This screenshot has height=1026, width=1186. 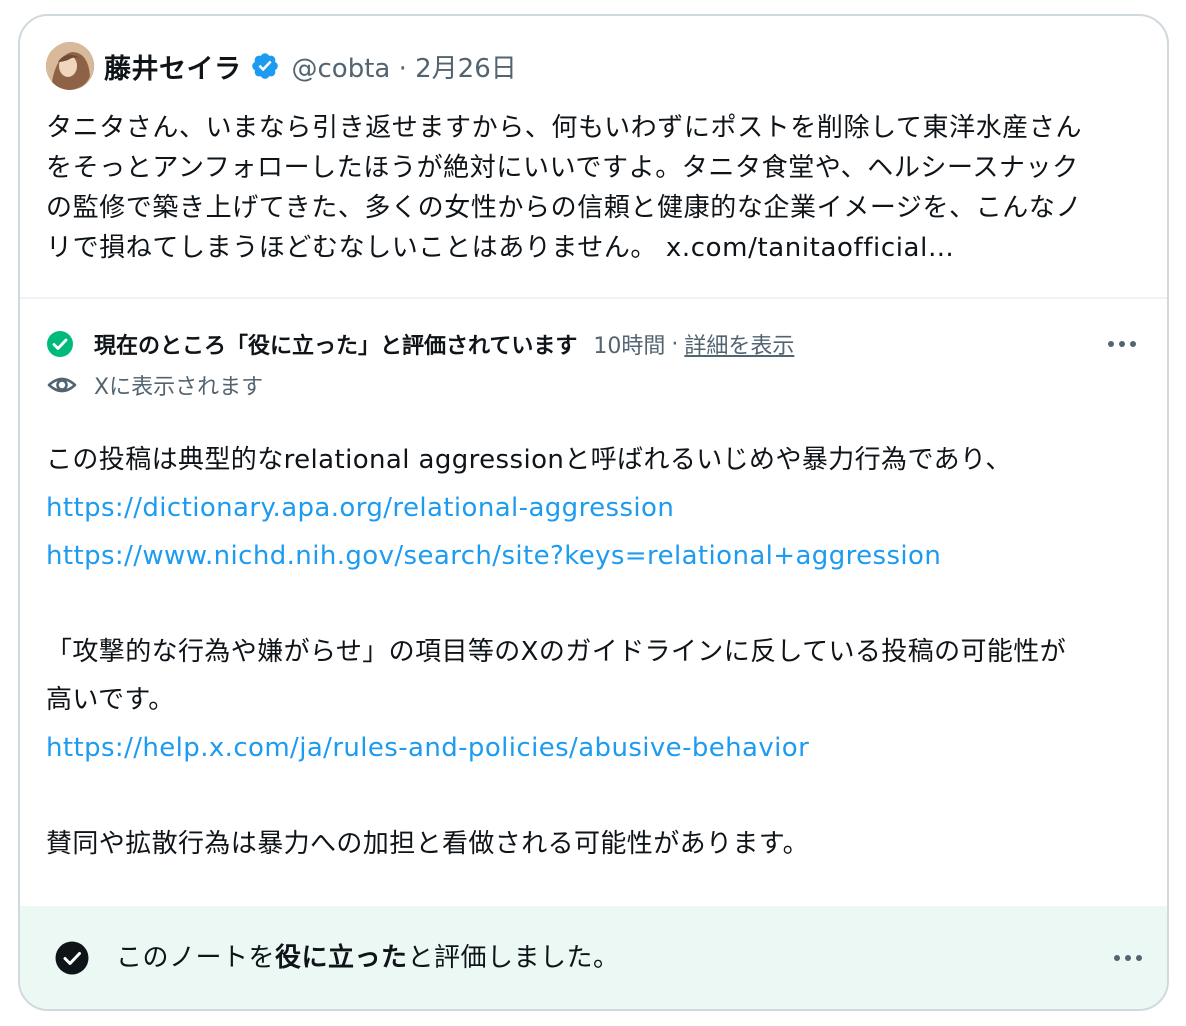 What do you see at coordinates (629, 346) in the screenshot?
I see `note-time: 10時間` at bounding box center [629, 346].